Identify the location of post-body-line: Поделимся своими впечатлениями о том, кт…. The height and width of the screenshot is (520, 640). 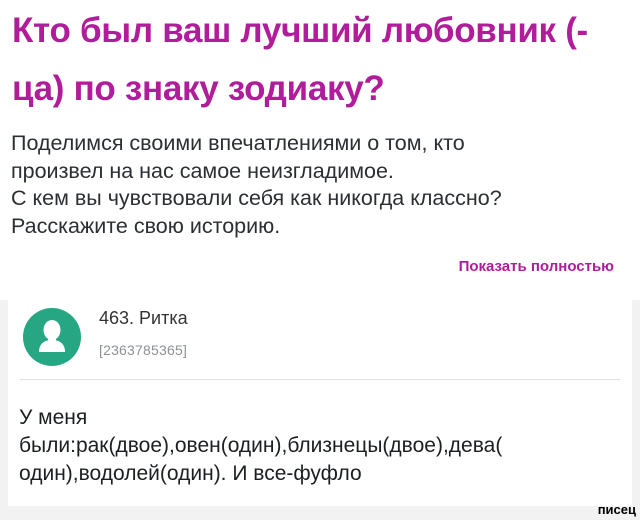
(238, 143).